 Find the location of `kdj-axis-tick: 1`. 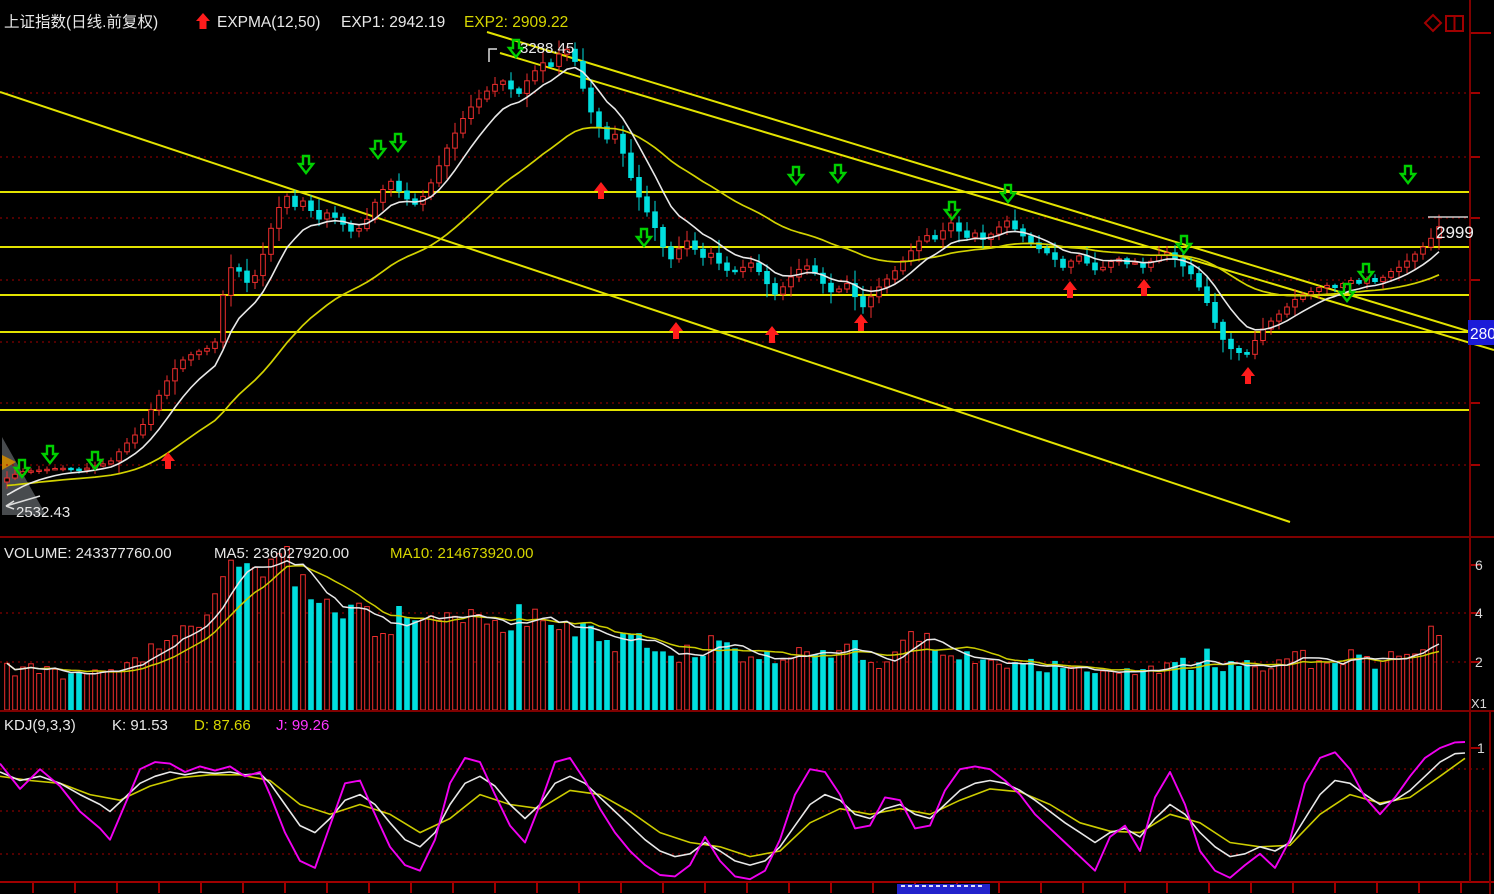

kdj-axis-tick: 1 is located at coordinates (1481, 748).